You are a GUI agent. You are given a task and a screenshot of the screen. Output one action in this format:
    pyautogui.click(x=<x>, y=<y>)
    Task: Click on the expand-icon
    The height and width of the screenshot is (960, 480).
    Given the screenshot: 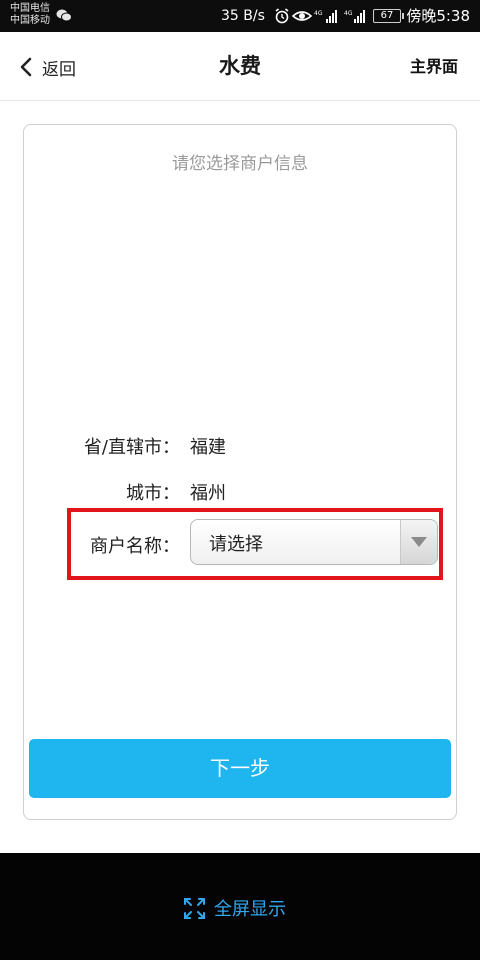 What is the action you would take?
    pyautogui.click(x=194, y=908)
    